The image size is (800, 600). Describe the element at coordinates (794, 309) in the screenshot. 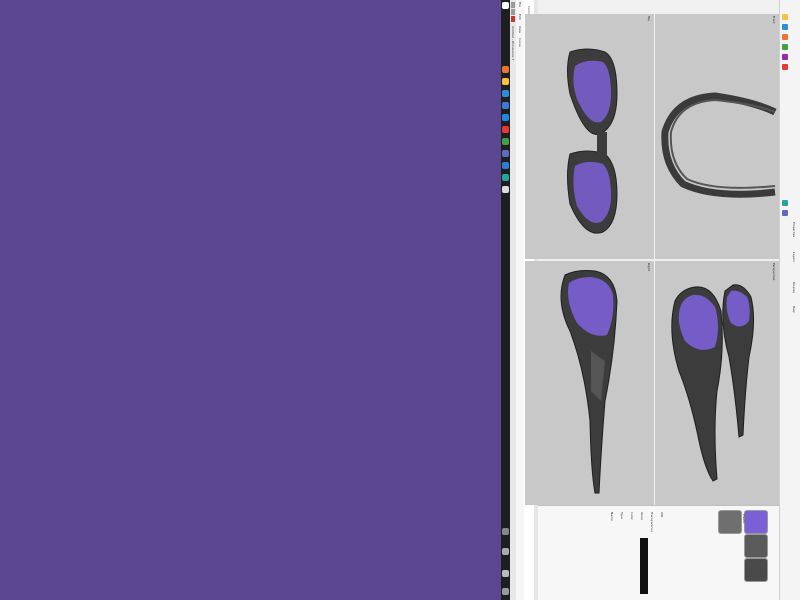

I see `tab-help: Help` at that location.